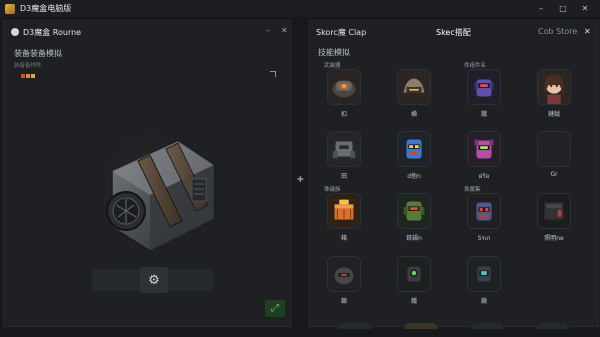 This screenshot has width=600, height=337. I want to click on black-box-icon, so click(554, 211).